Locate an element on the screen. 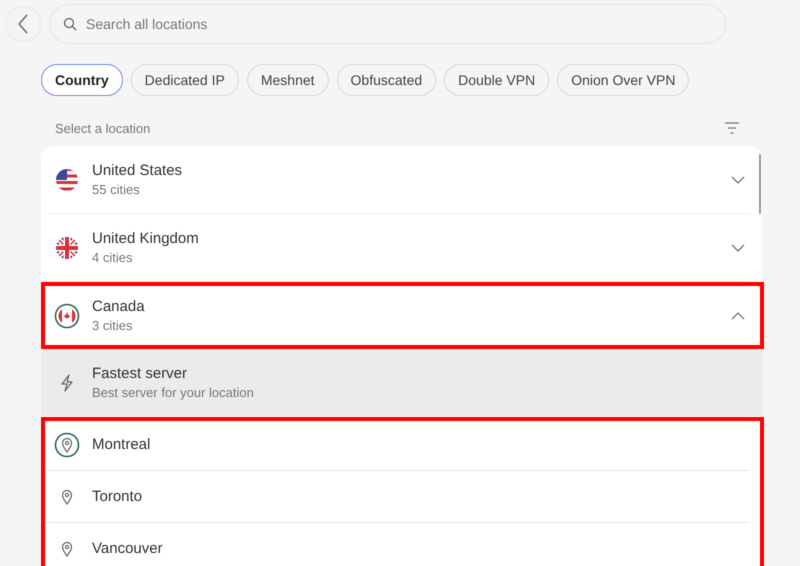 The image size is (800, 566). back-button is located at coordinates (23, 24).